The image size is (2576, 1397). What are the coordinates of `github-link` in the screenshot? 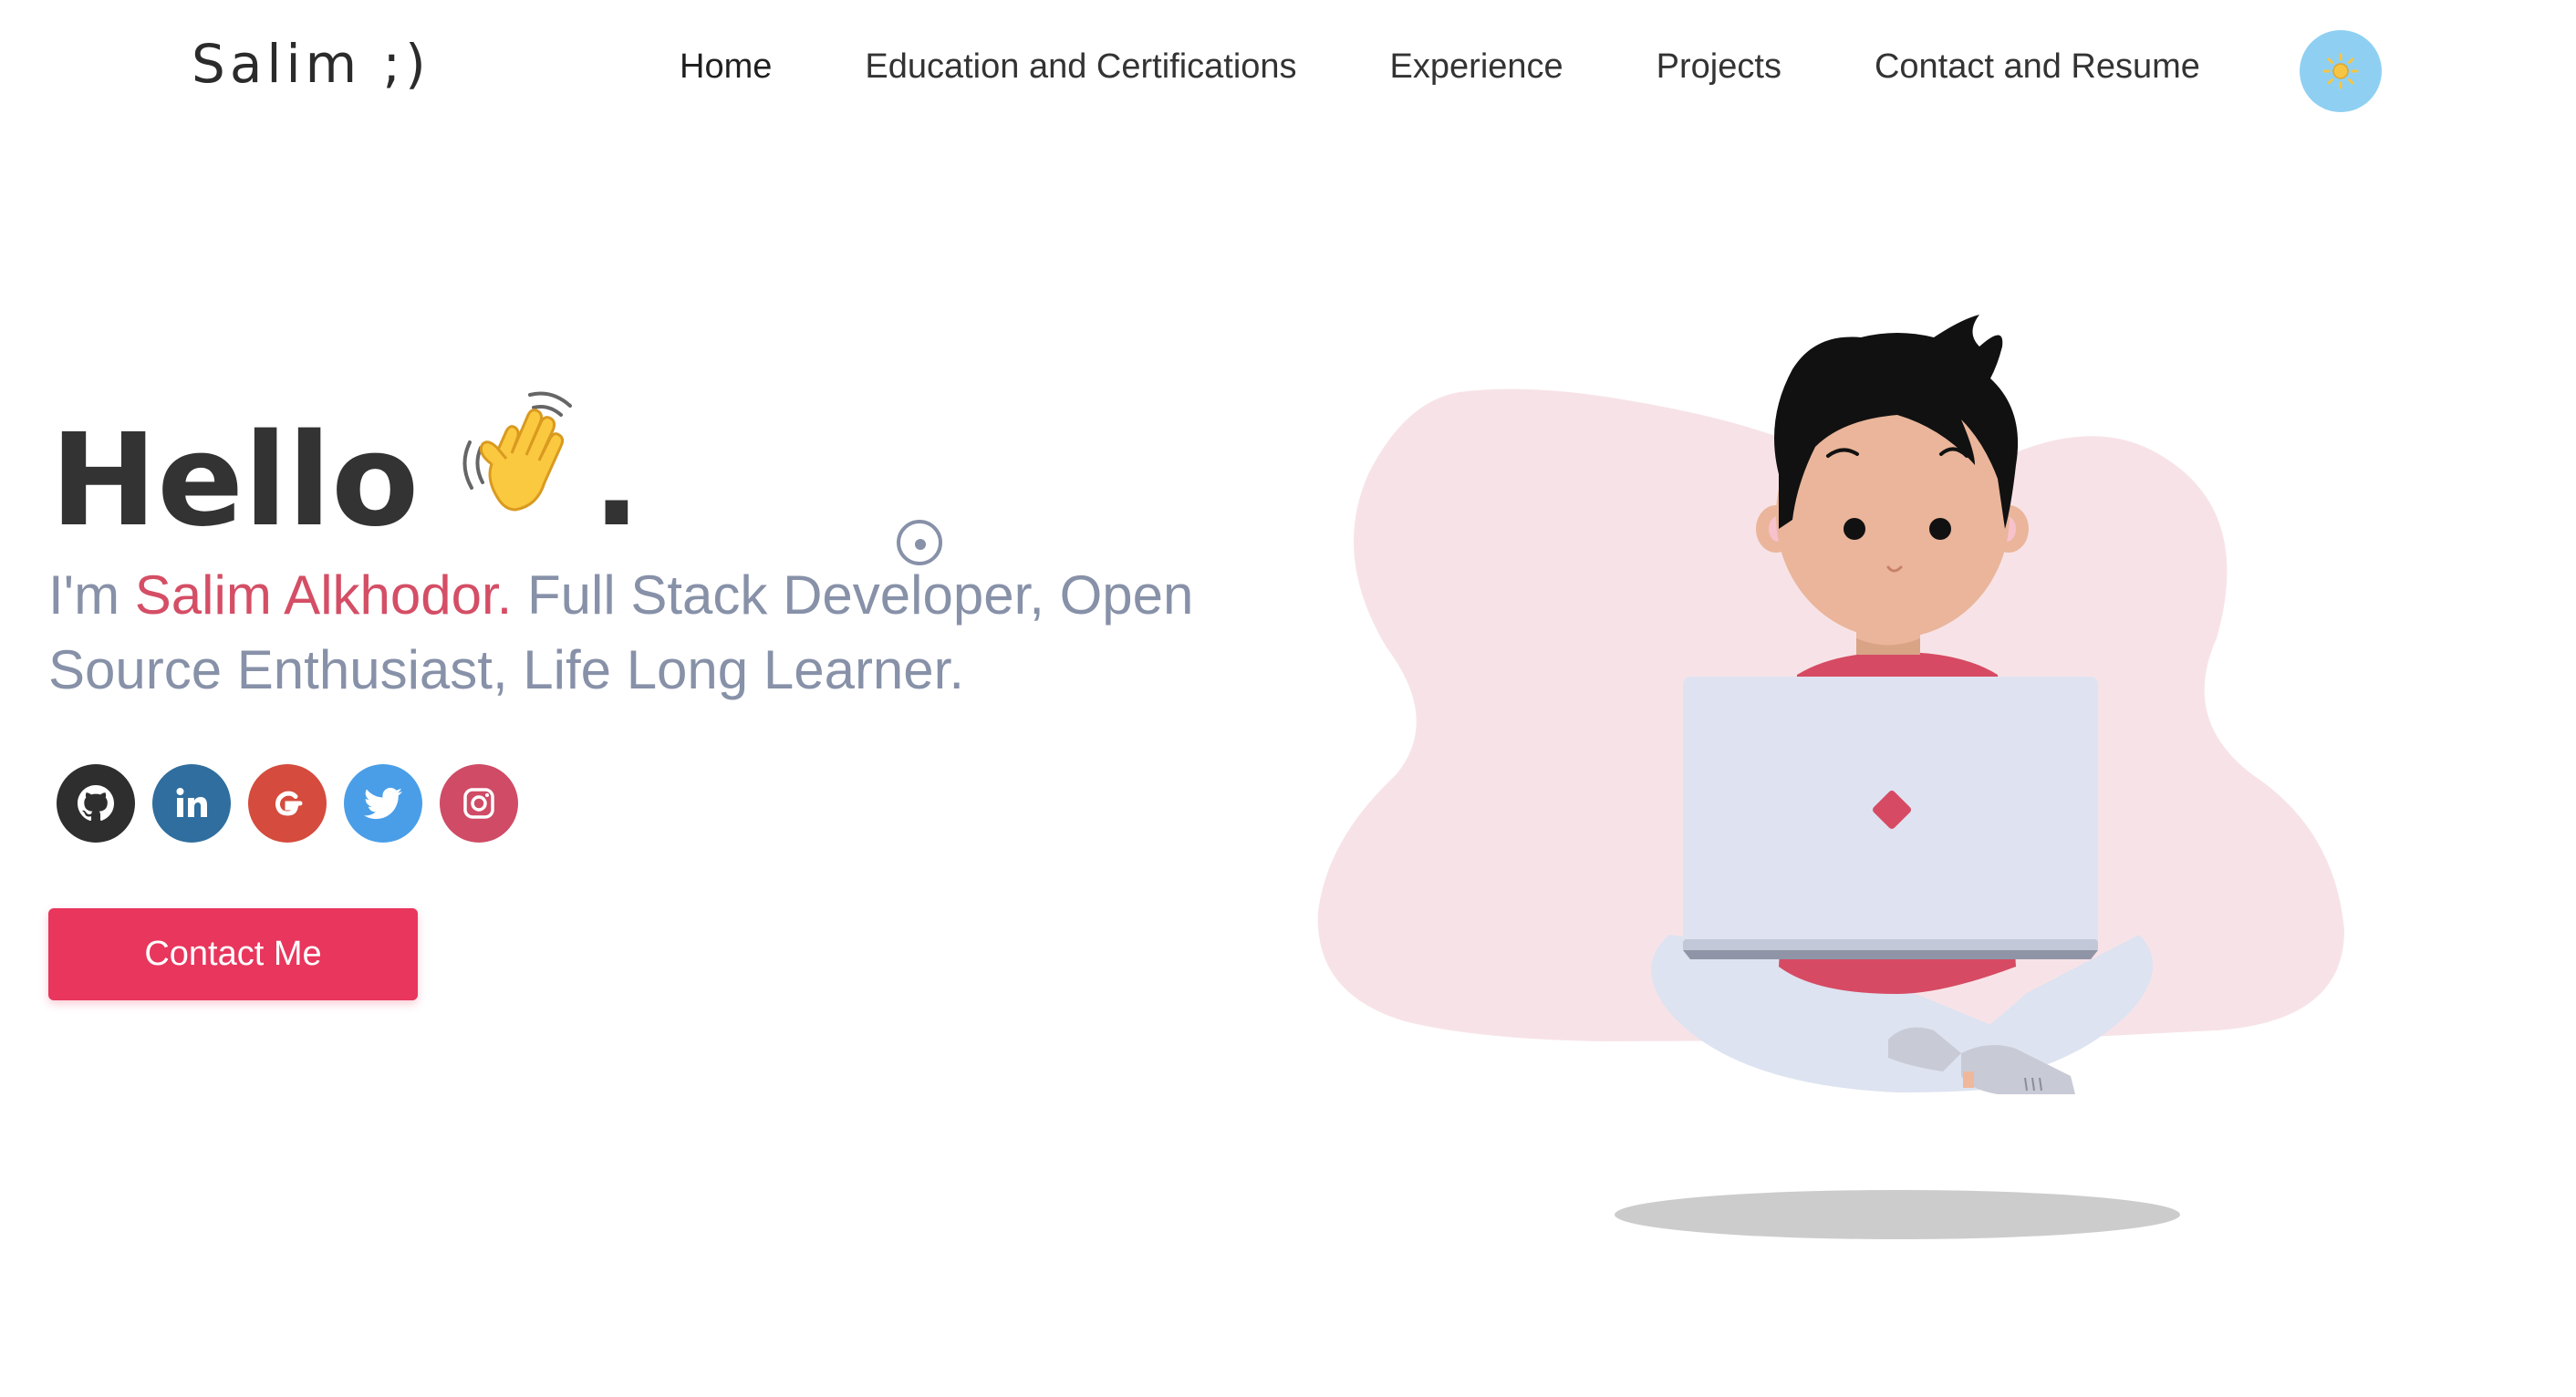 It's located at (96, 804).